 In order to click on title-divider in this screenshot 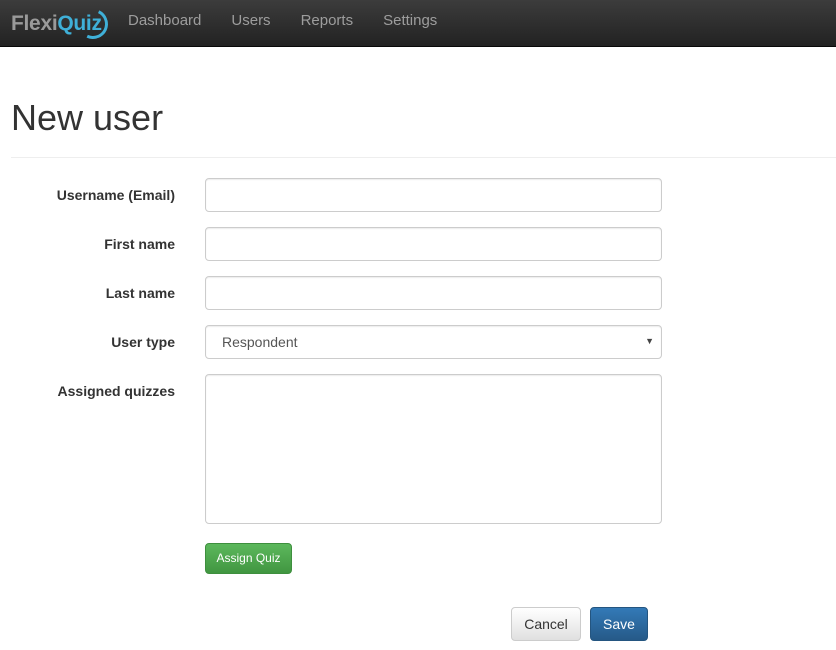, I will do `click(423, 157)`.